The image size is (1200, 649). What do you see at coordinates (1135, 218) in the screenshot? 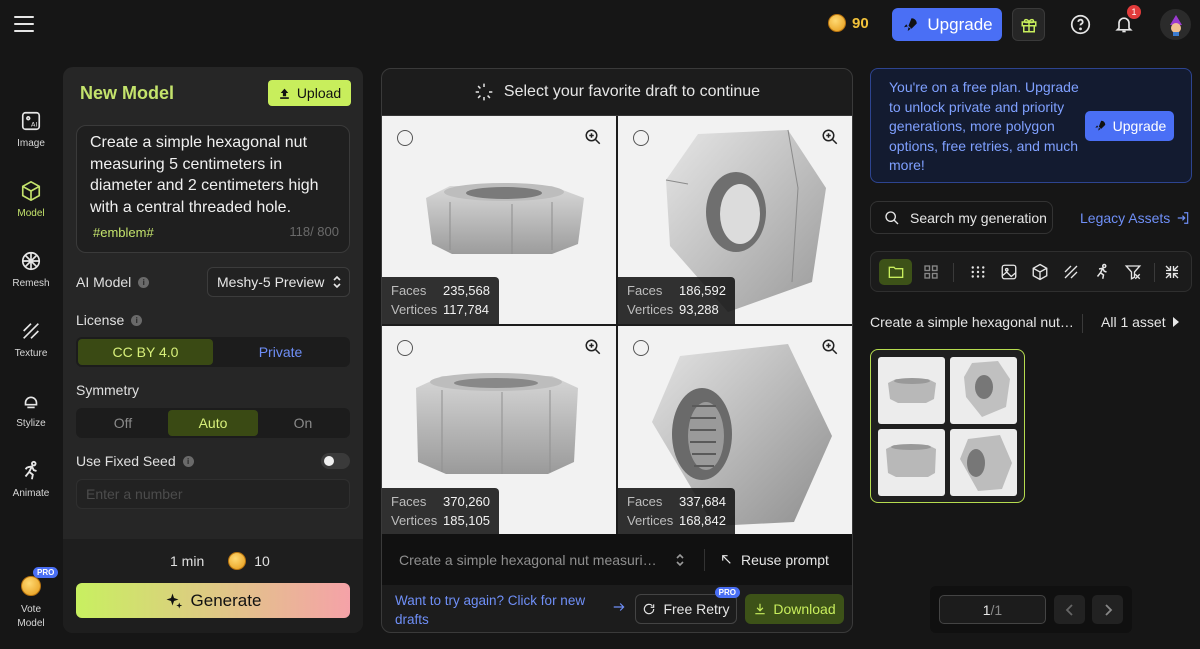
I see `legacy-assets-link: Legacy Assets` at bounding box center [1135, 218].